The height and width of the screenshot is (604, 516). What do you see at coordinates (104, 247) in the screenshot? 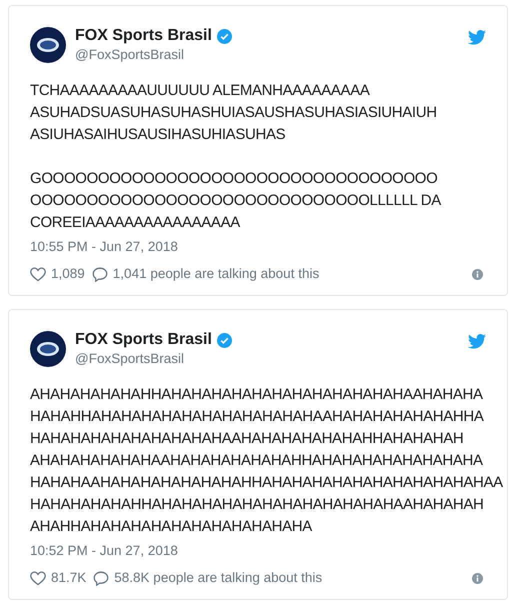
I see `tweet-timestamp: 10:55 PM - Jun 27, 2018` at bounding box center [104, 247].